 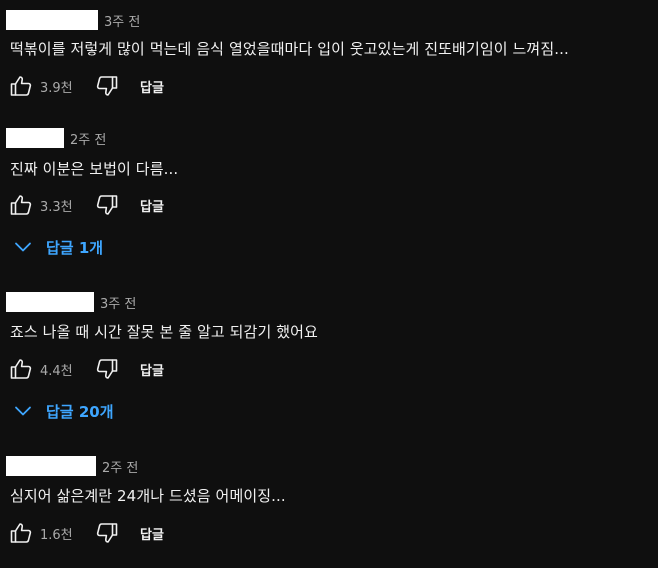 I want to click on view-replies-button: 답글 1개, so click(x=58, y=247).